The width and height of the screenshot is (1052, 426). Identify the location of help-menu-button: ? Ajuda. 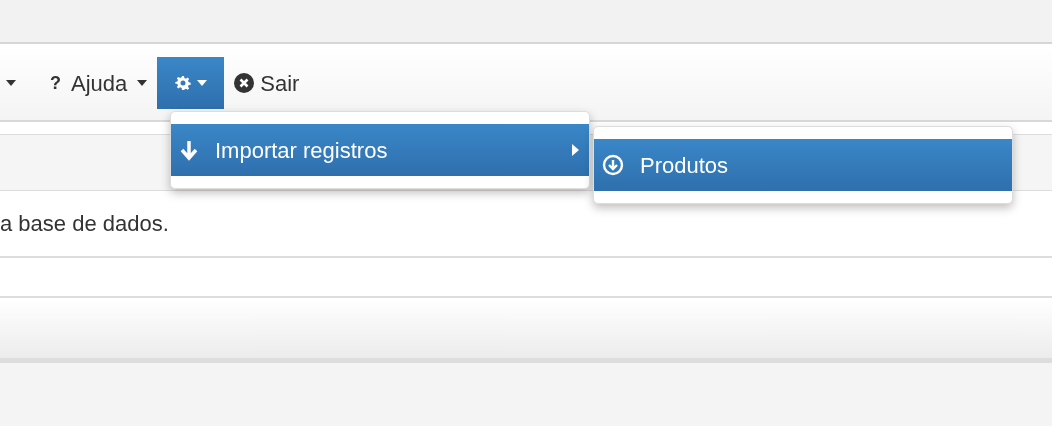
(99, 83).